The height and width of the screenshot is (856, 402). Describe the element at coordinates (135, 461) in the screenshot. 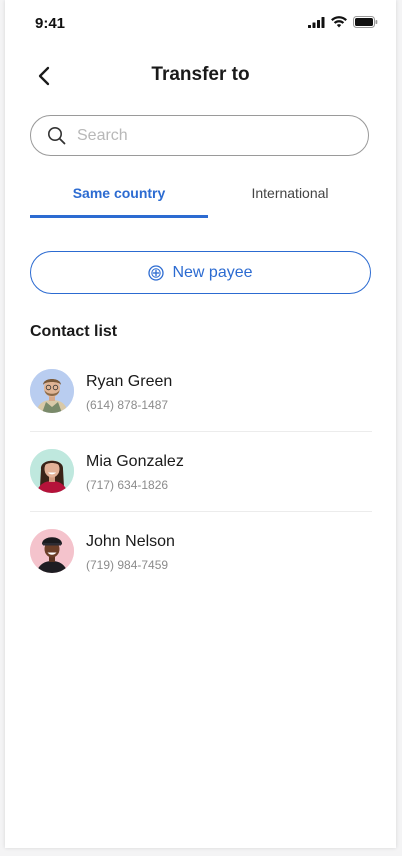

I see `contact-name: Mia Gonzalez` at that location.